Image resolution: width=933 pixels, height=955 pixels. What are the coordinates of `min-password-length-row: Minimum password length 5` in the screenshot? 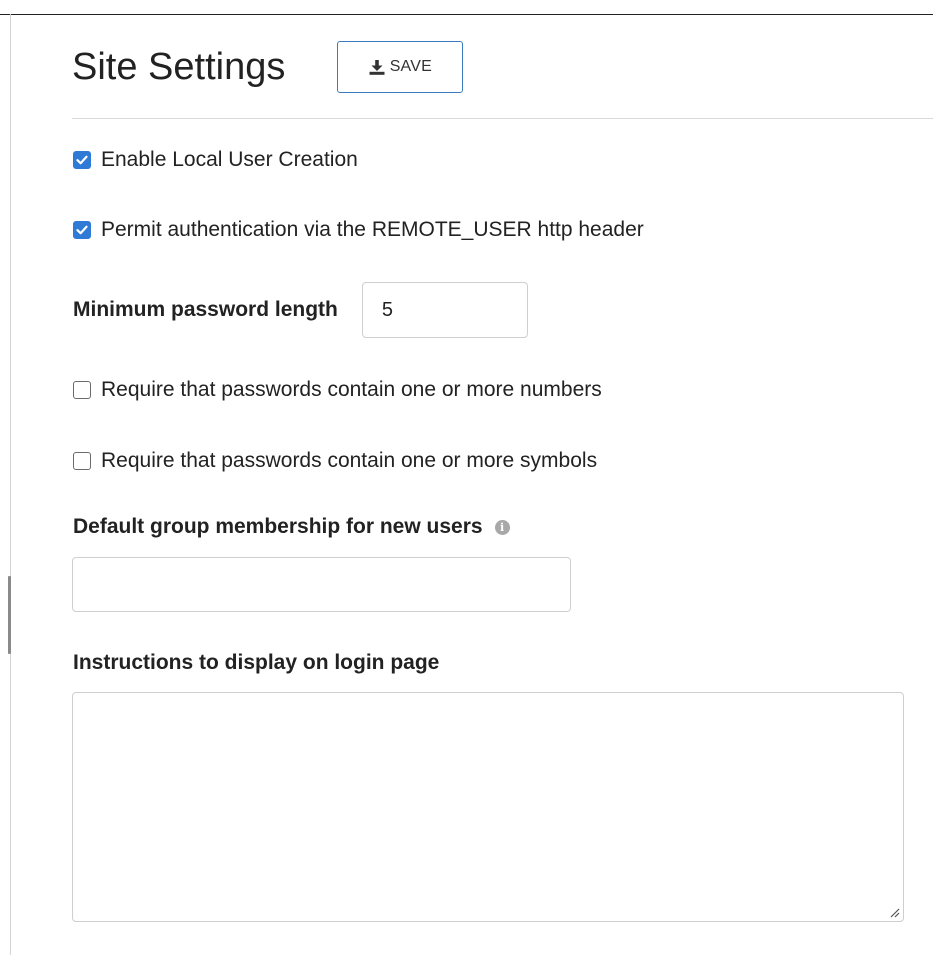 It's located at (300, 310).